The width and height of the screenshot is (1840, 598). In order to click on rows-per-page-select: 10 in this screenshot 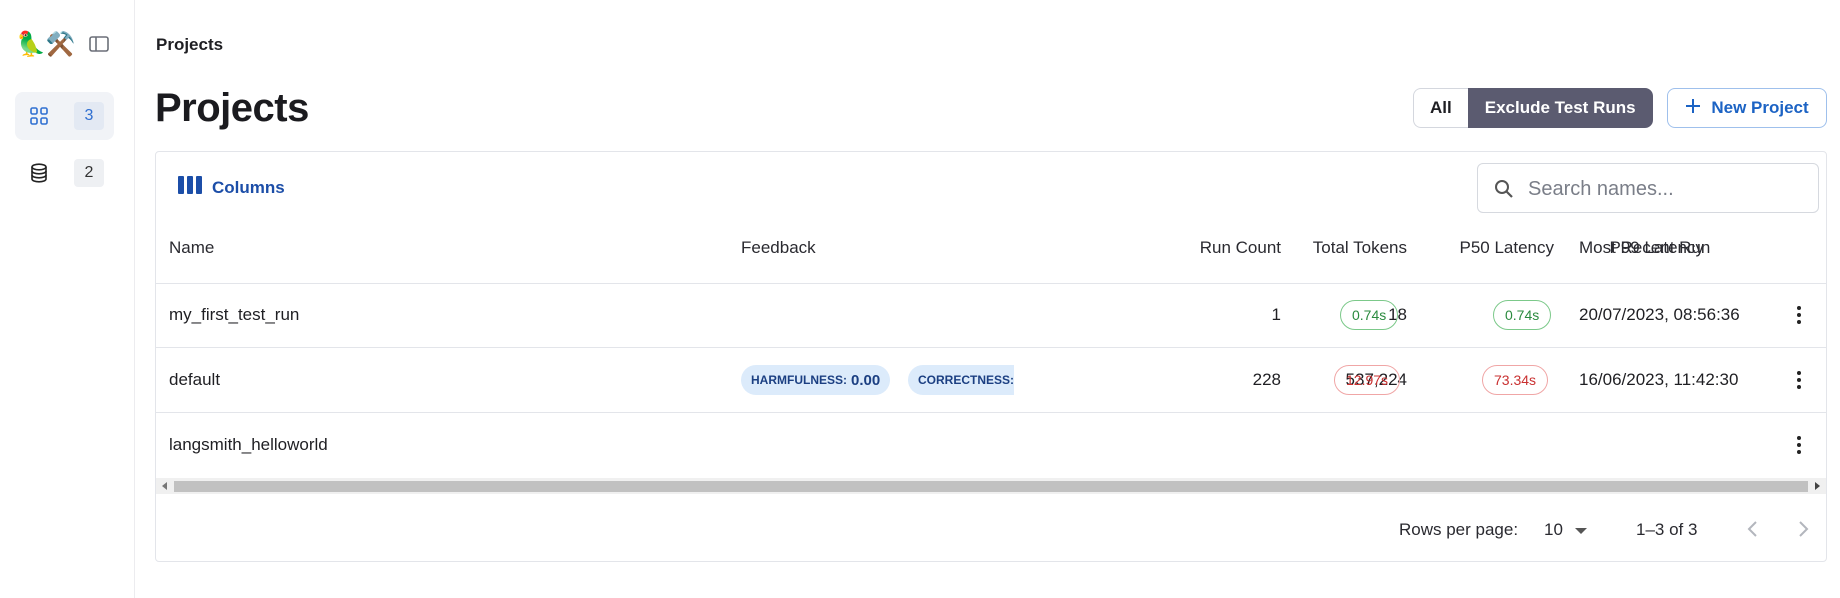, I will do `click(1565, 530)`.